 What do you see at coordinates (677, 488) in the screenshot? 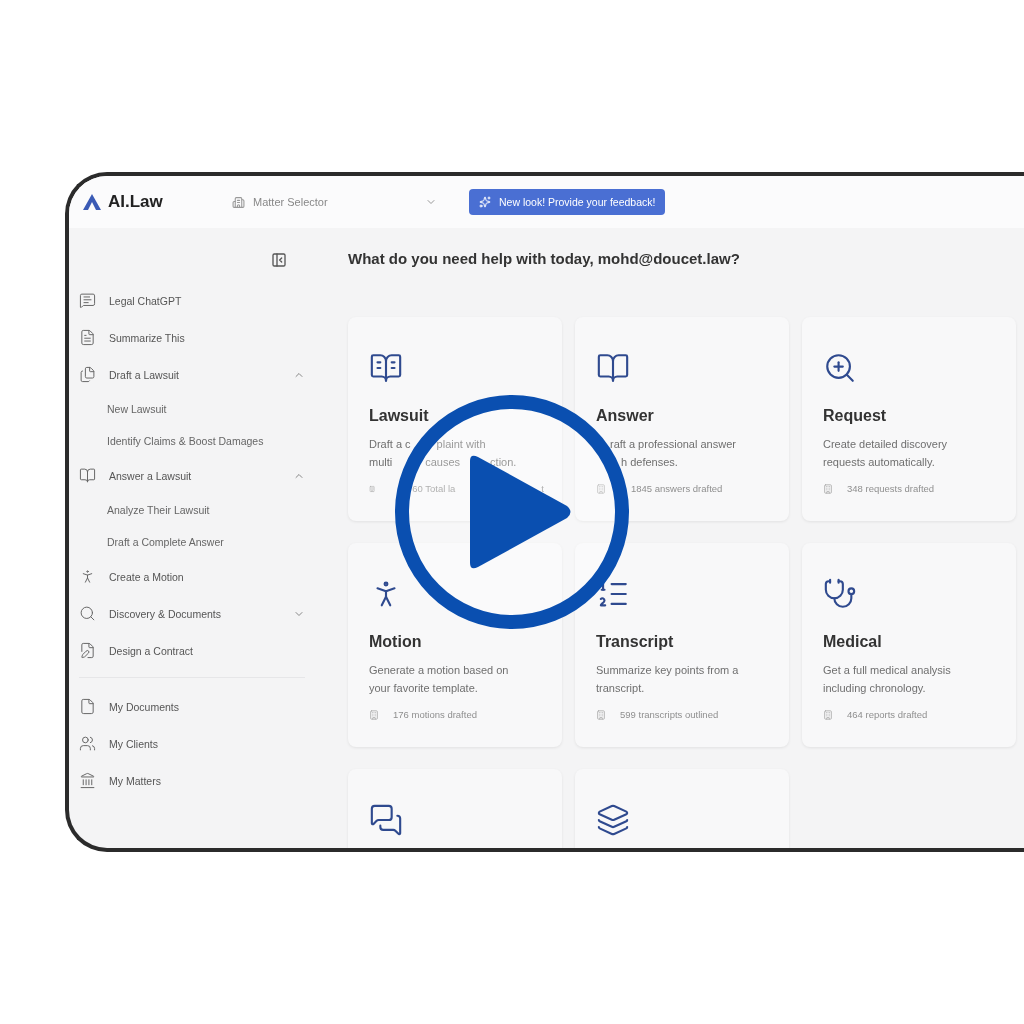
I see `card-stat: 1845 answers drafted` at bounding box center [677, 488].